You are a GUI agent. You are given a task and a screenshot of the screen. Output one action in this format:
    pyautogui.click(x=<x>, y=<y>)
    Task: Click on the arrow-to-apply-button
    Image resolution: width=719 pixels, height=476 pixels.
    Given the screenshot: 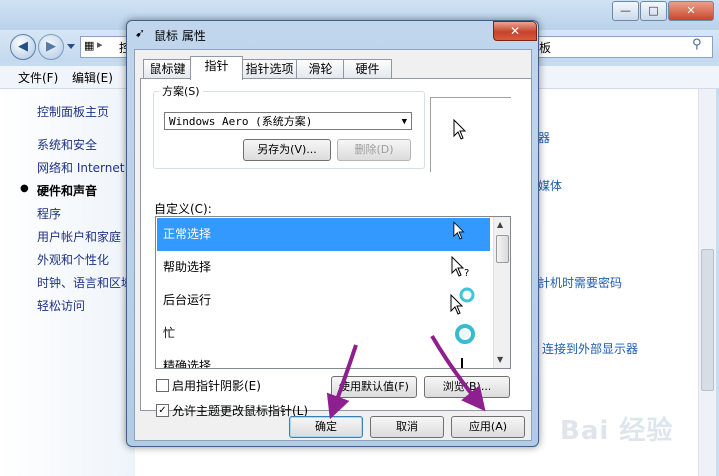 What is the action you would take?
    pyautogui.click(x=458, y=373)
    